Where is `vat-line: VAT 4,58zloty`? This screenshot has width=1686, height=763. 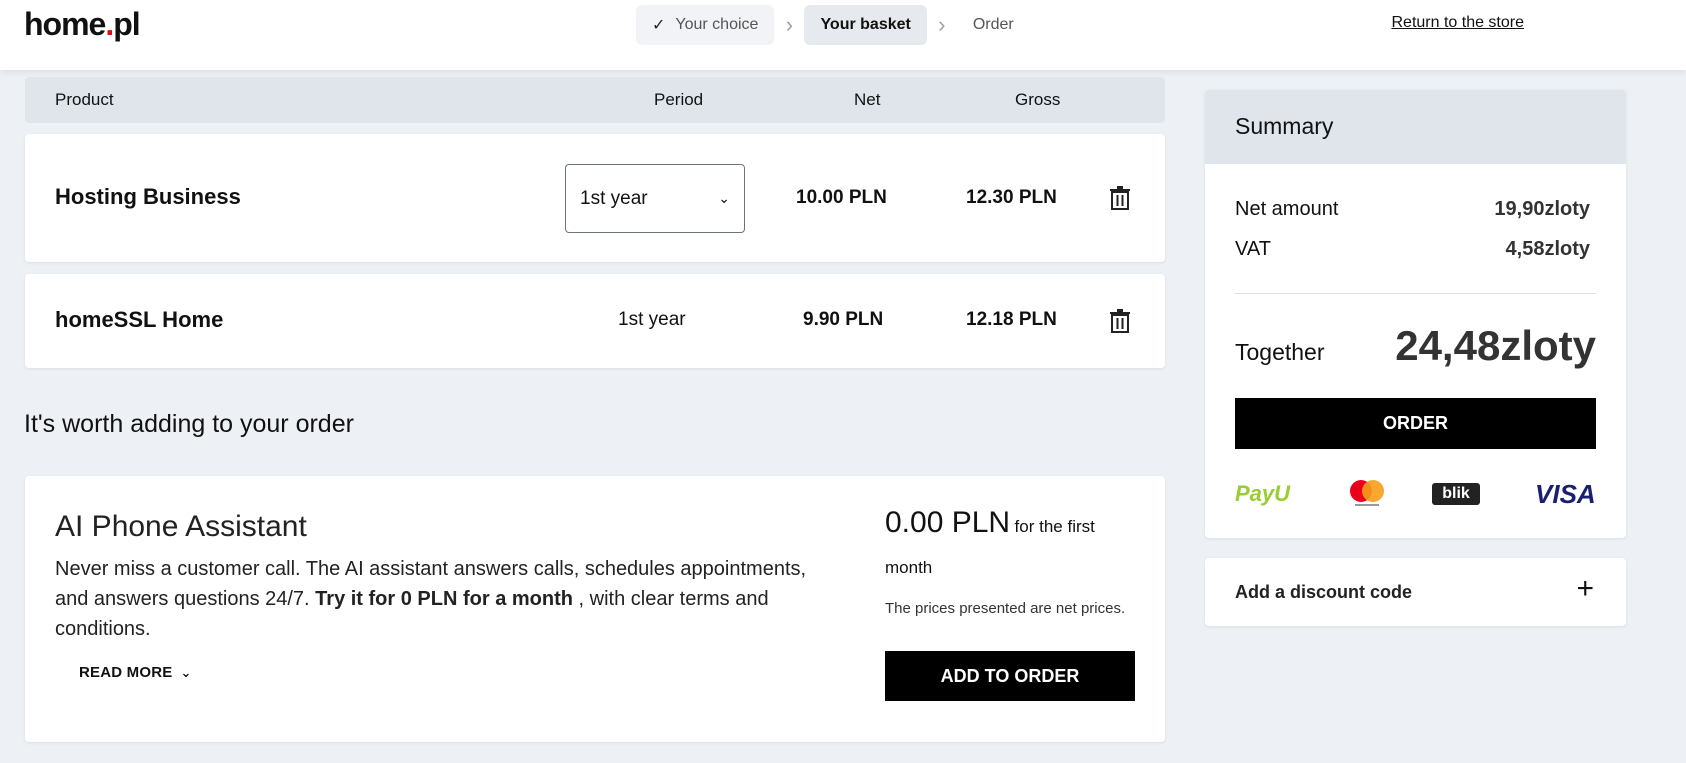 vat-line: VAT 4,58zloty is located at coordinates (1412, 249).